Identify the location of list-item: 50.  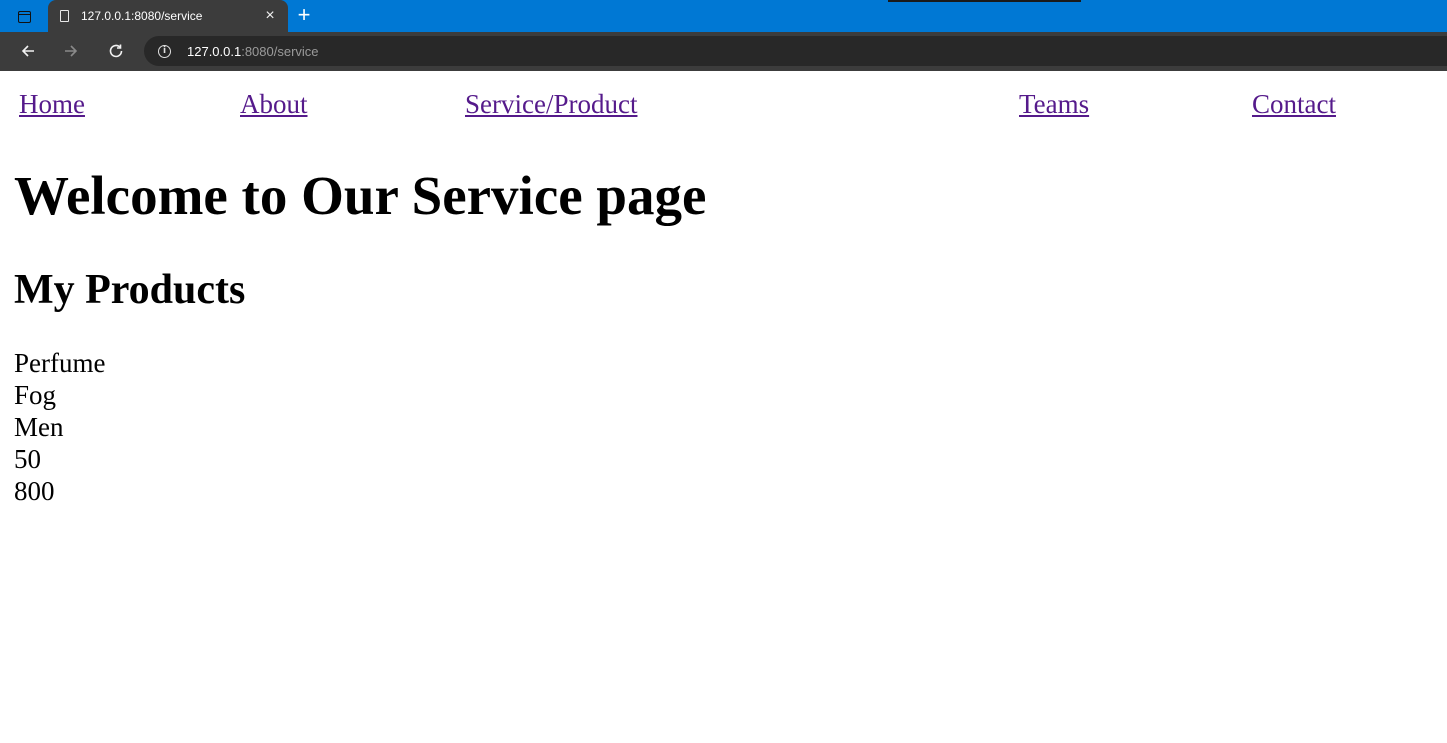
(27, 459).